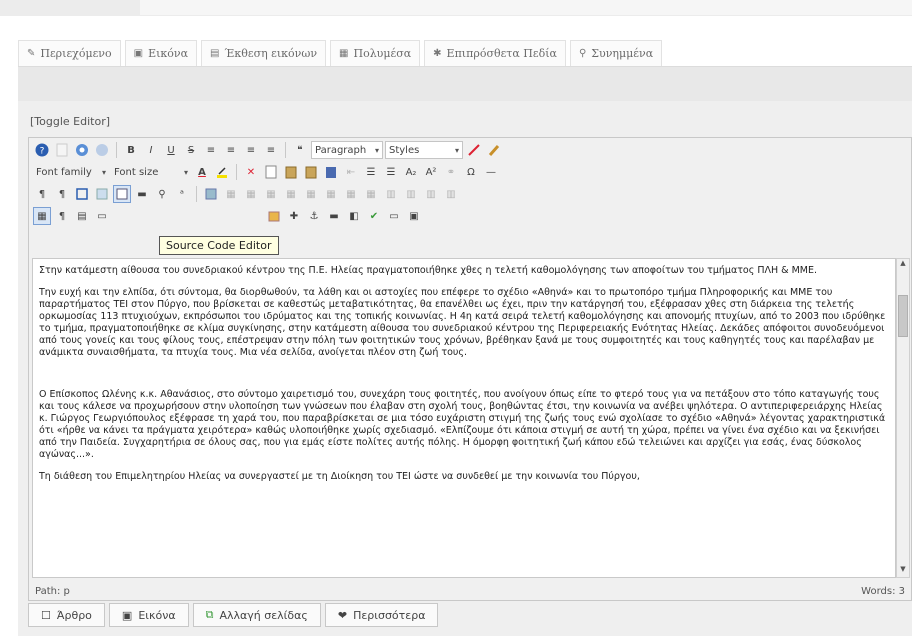 This screenshot has width=912, height=636. What do you see at coordinates (182, 194) in the screenshot?
I see `attributes-icon: ᵃ` at bounding box center [182, 194].